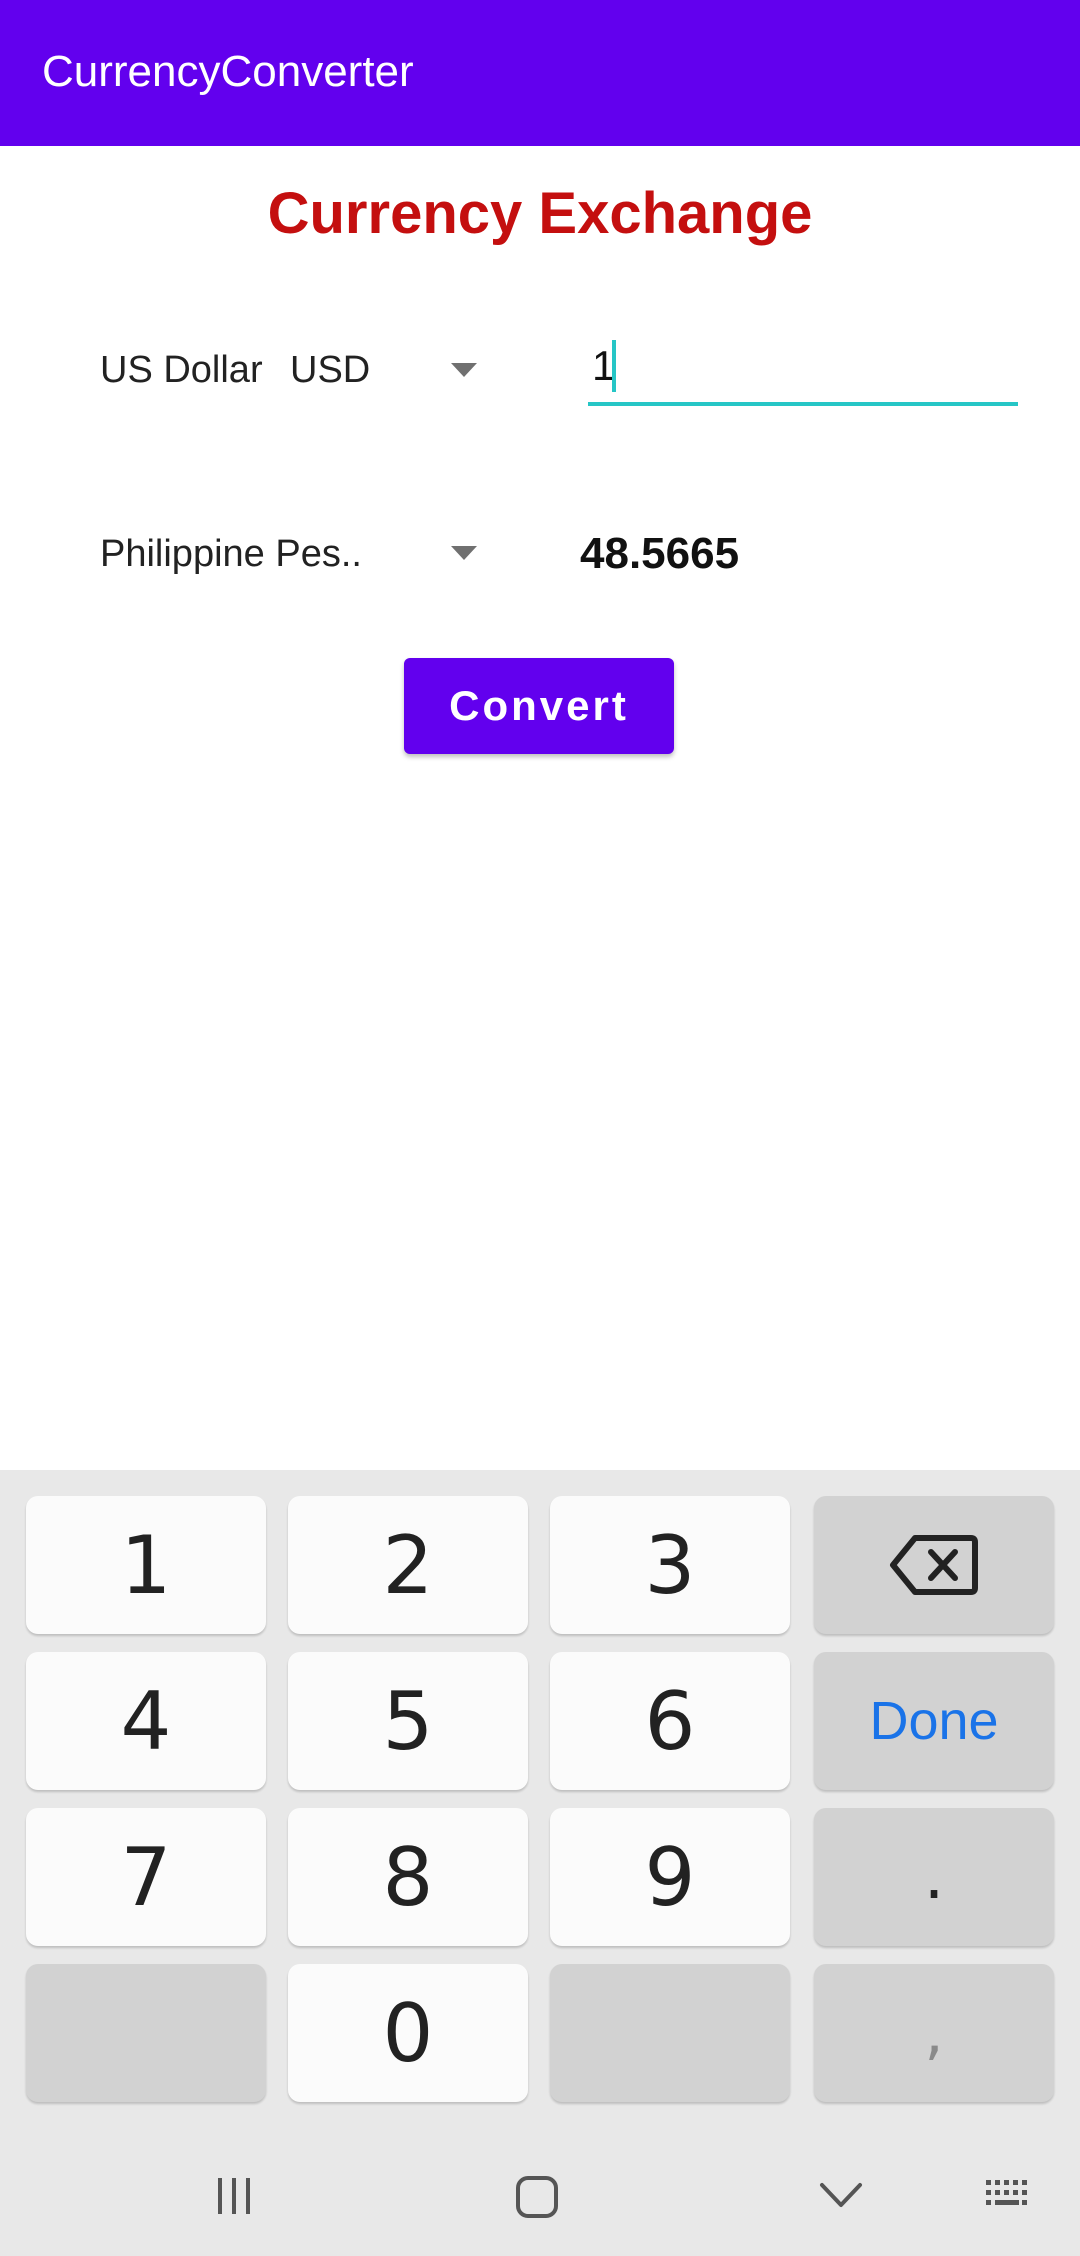 The width and height of the screenshot is (1080, 2256). I want to click on from-currency-code: USD, so click(330, 370).